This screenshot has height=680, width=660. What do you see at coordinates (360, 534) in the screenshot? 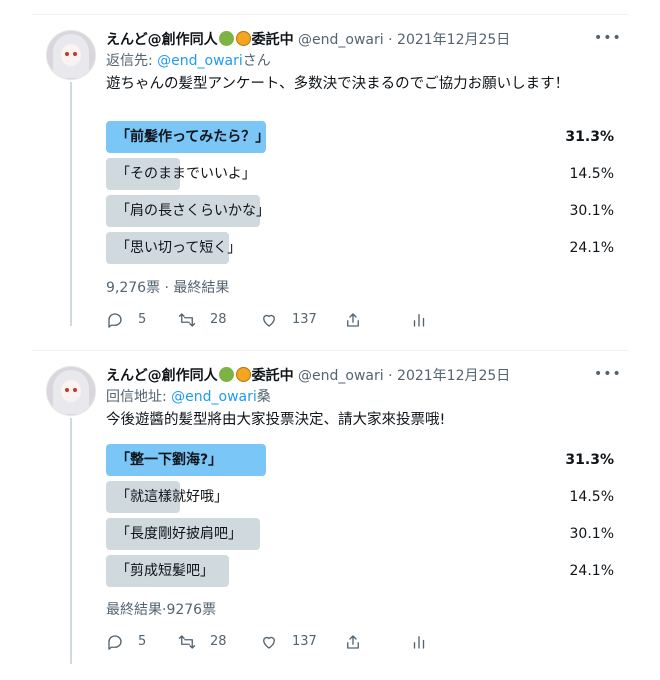
I see `poll-option: 「長度剛好披肩吧」 30.1%` at bounding box center [360, 534].